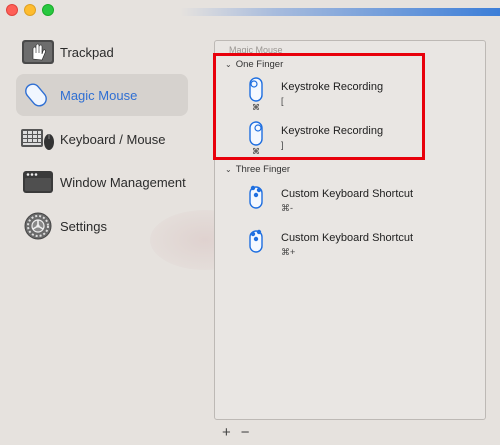 This screenshot has height=445, width=500. What do you see at coordinates (340, 12) in the screenshot?
I see `titlebar-gradient` at bounding box center [340, 12].